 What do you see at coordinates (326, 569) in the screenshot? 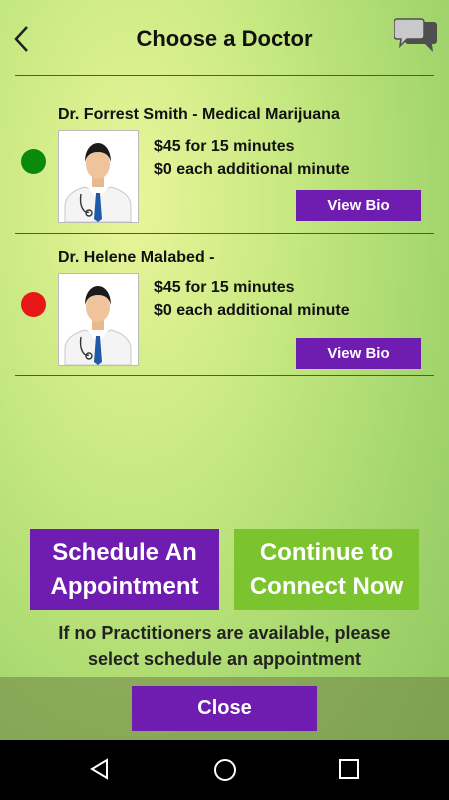
I see `connect-now-button: Continue to Connect Now` at bounding box center [326, 569].